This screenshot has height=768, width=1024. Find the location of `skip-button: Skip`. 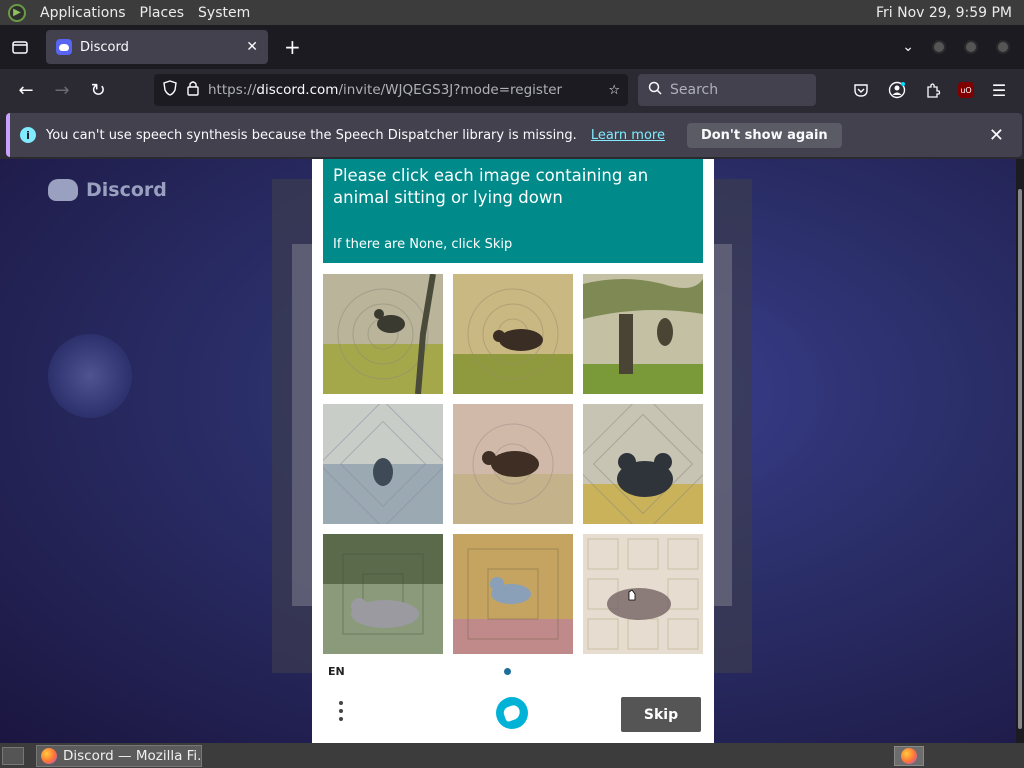

skip-button: Skip is located at coordinates (661, 714).